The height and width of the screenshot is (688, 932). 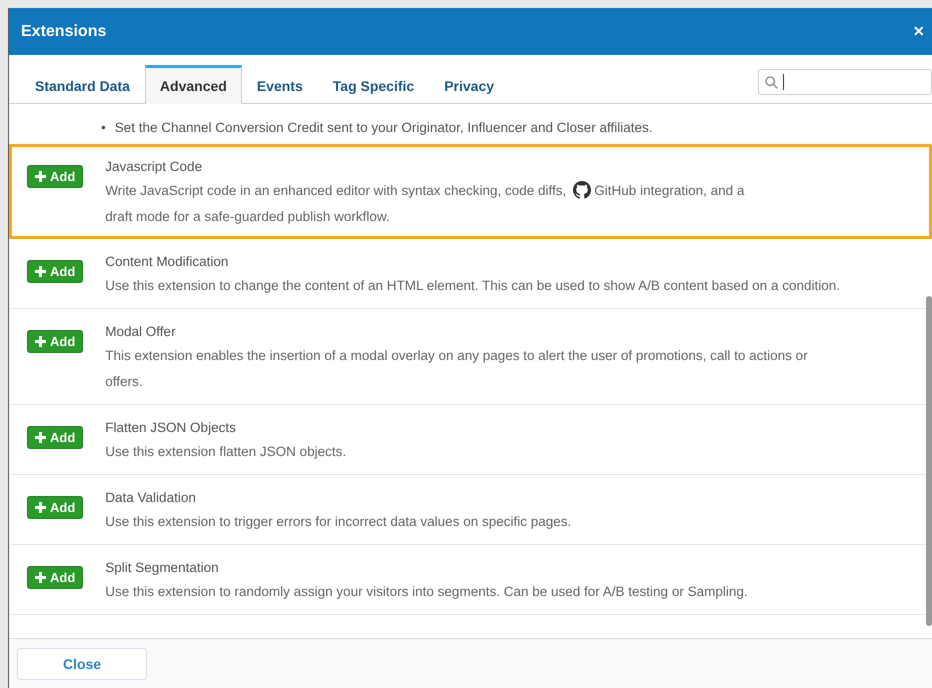 I want to click on scrollbar, so click(x=929, y=461).